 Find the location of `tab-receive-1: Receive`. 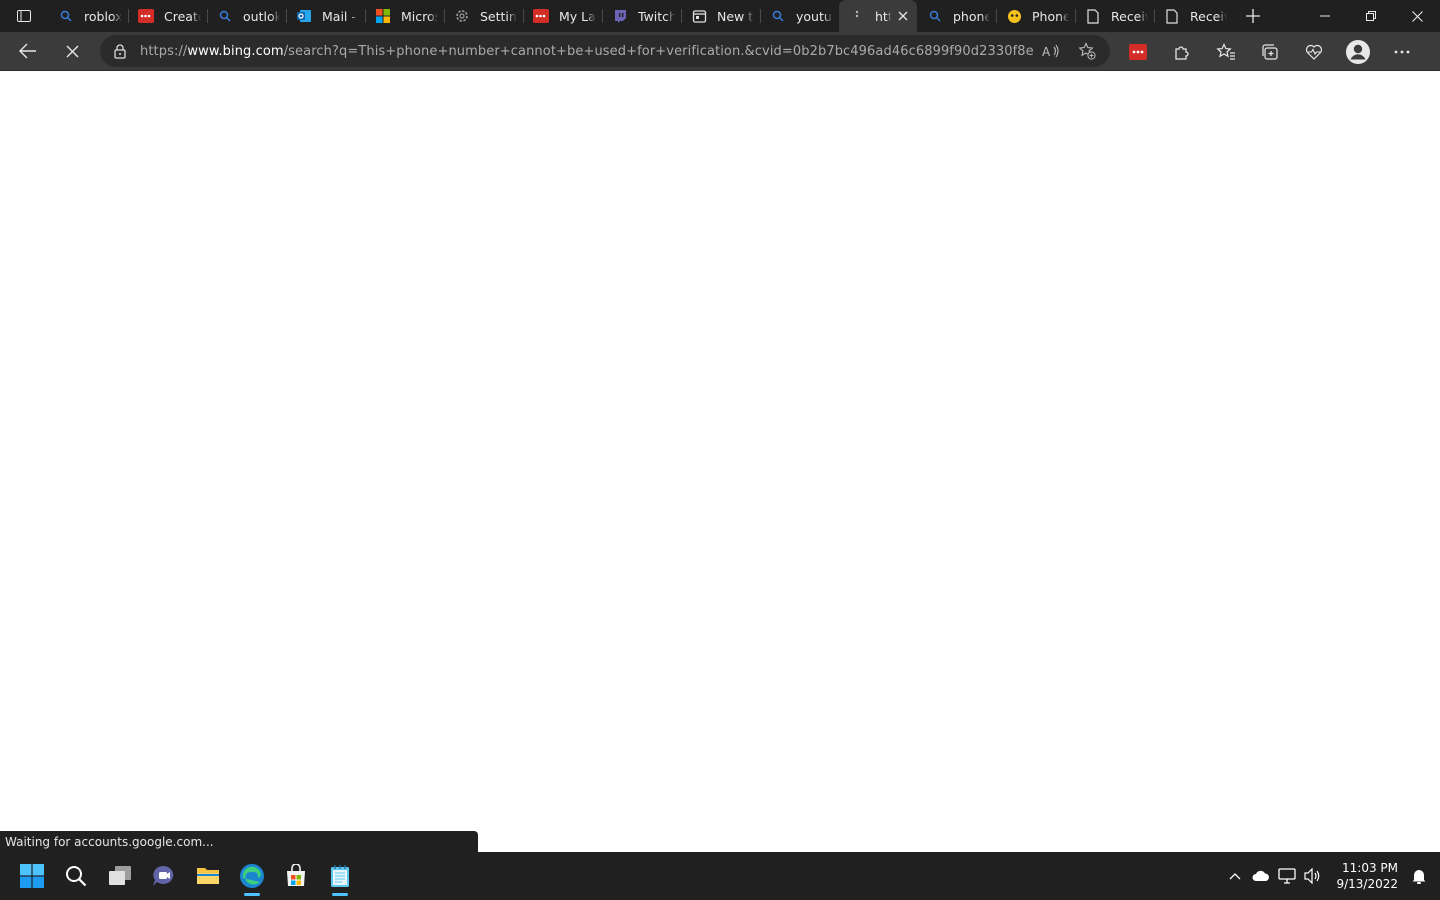

tab-receive-1: Receive is located at coordinates (1114, 16).